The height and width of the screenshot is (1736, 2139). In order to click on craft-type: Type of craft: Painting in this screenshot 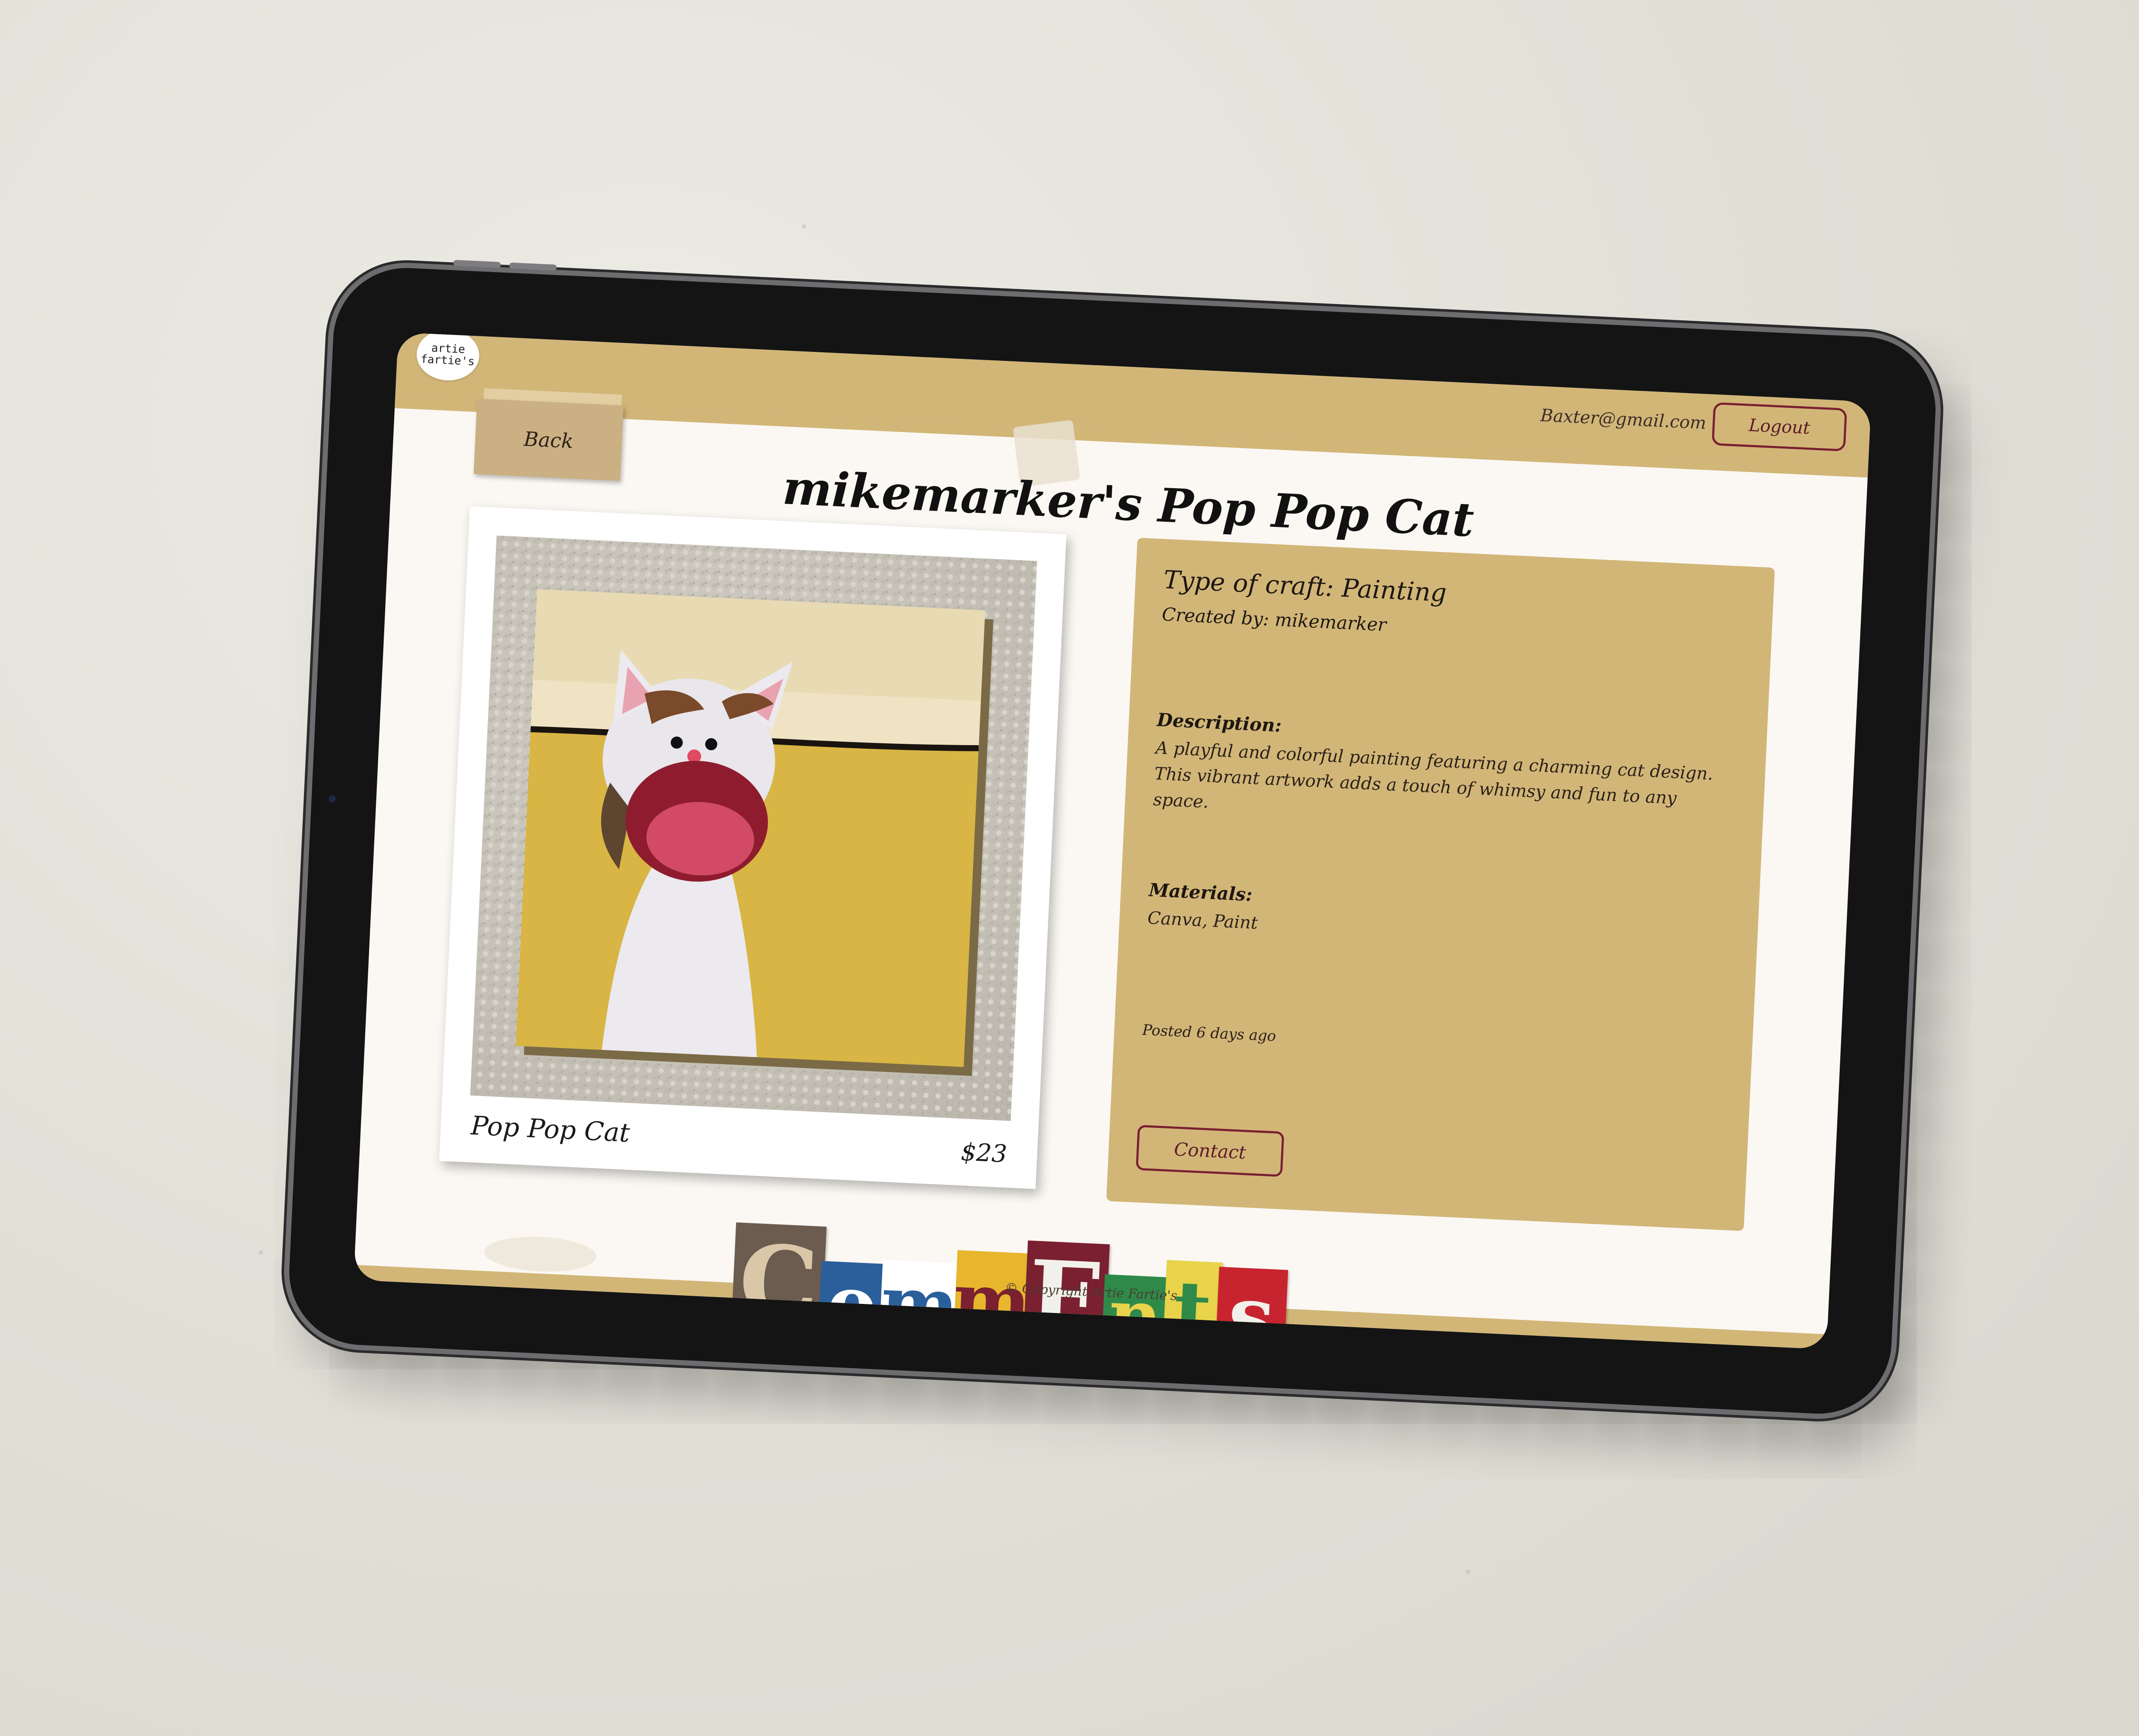, I will do `click(1305, 586)`.